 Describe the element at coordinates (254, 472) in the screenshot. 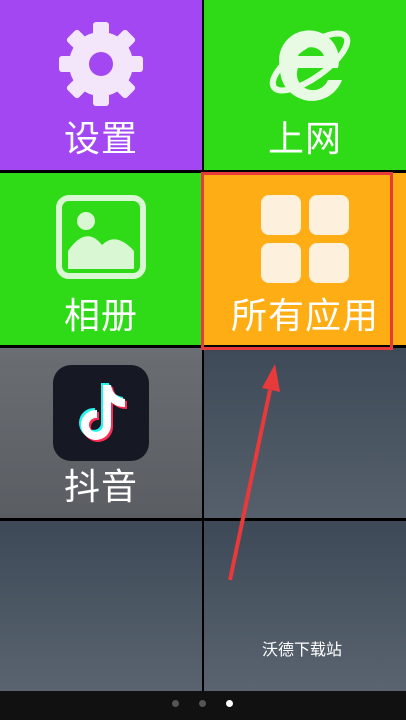

I see `arrow-annotation` at that location.